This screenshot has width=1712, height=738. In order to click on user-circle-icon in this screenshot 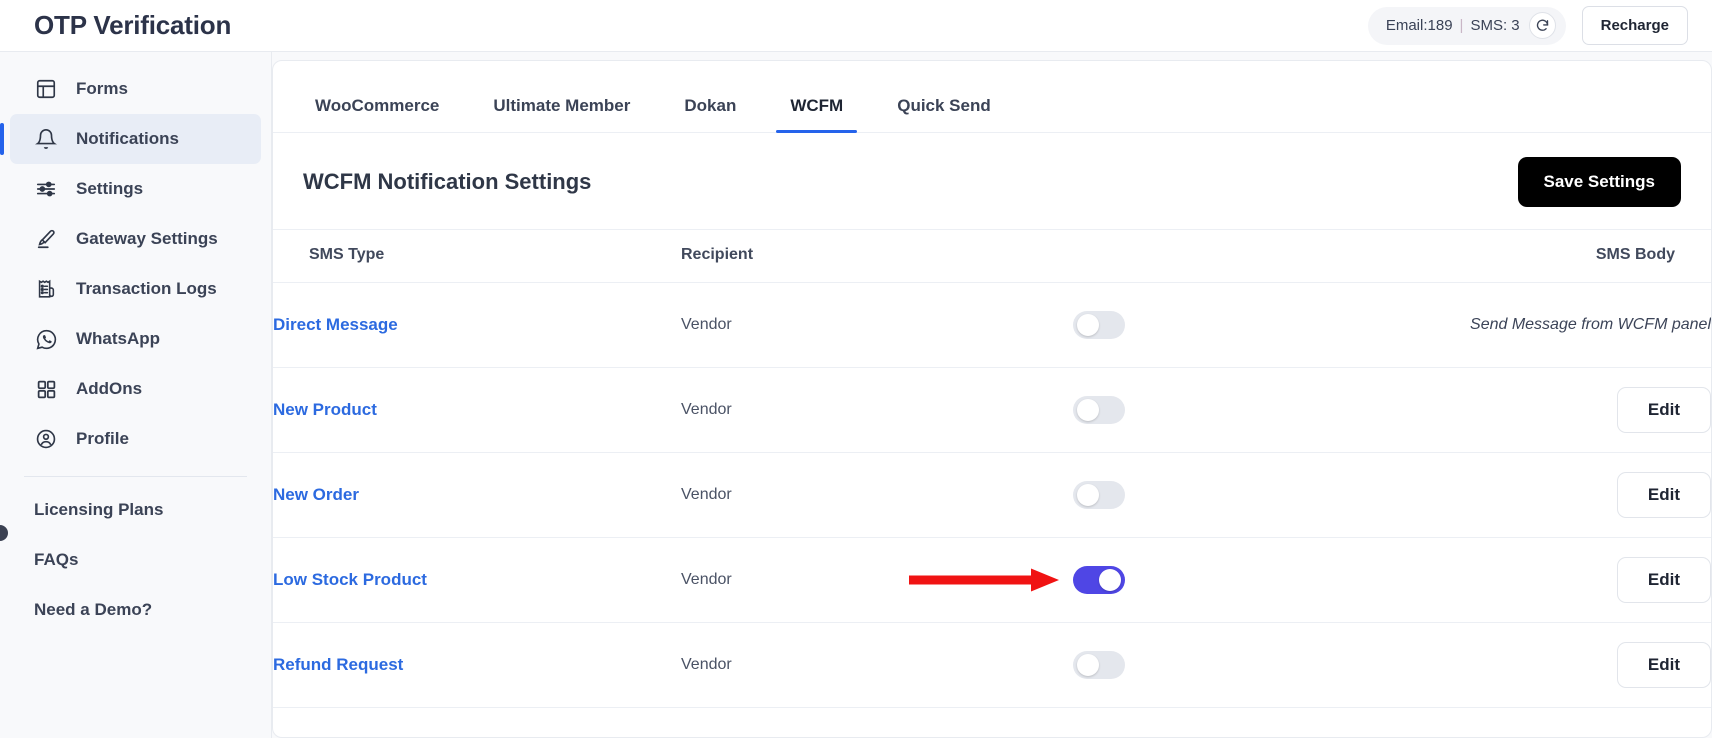, I will do `click(46, 439)`.